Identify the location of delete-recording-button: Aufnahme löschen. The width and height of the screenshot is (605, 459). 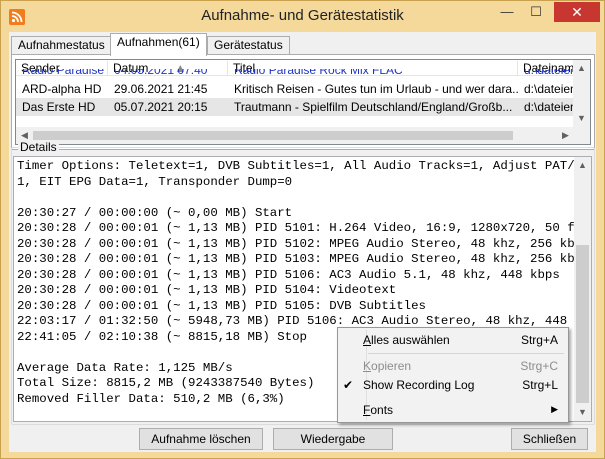
(201, 439).